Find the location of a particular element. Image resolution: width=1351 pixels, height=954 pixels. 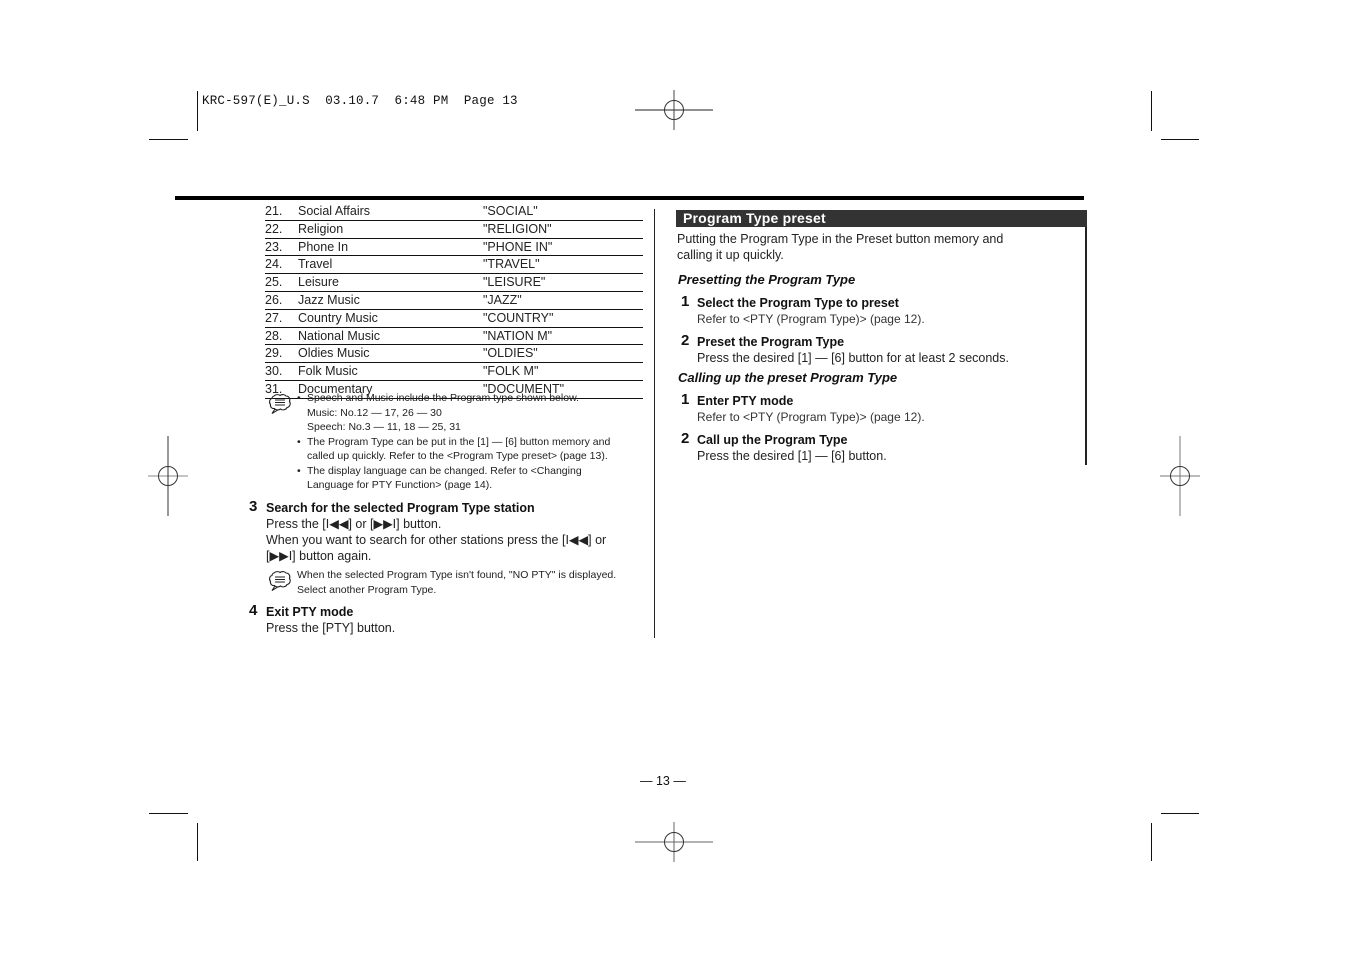

pty-name: Country Music is located at coordinates (338, 317).